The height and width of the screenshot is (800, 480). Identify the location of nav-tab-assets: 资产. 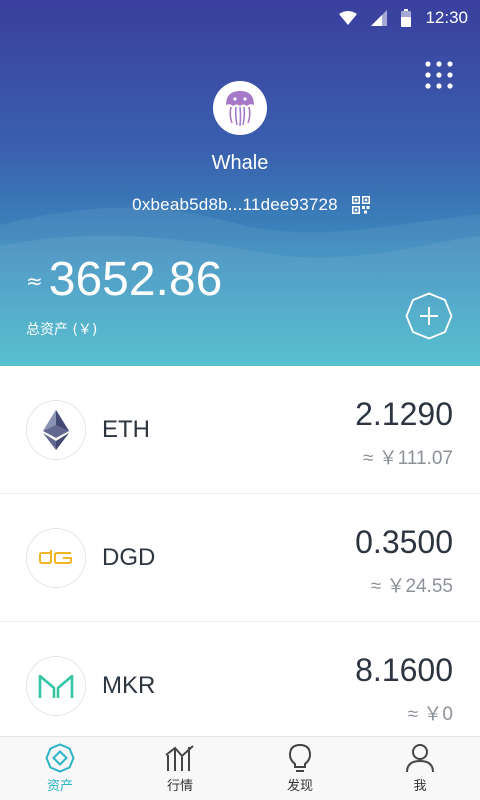
(60, 768).